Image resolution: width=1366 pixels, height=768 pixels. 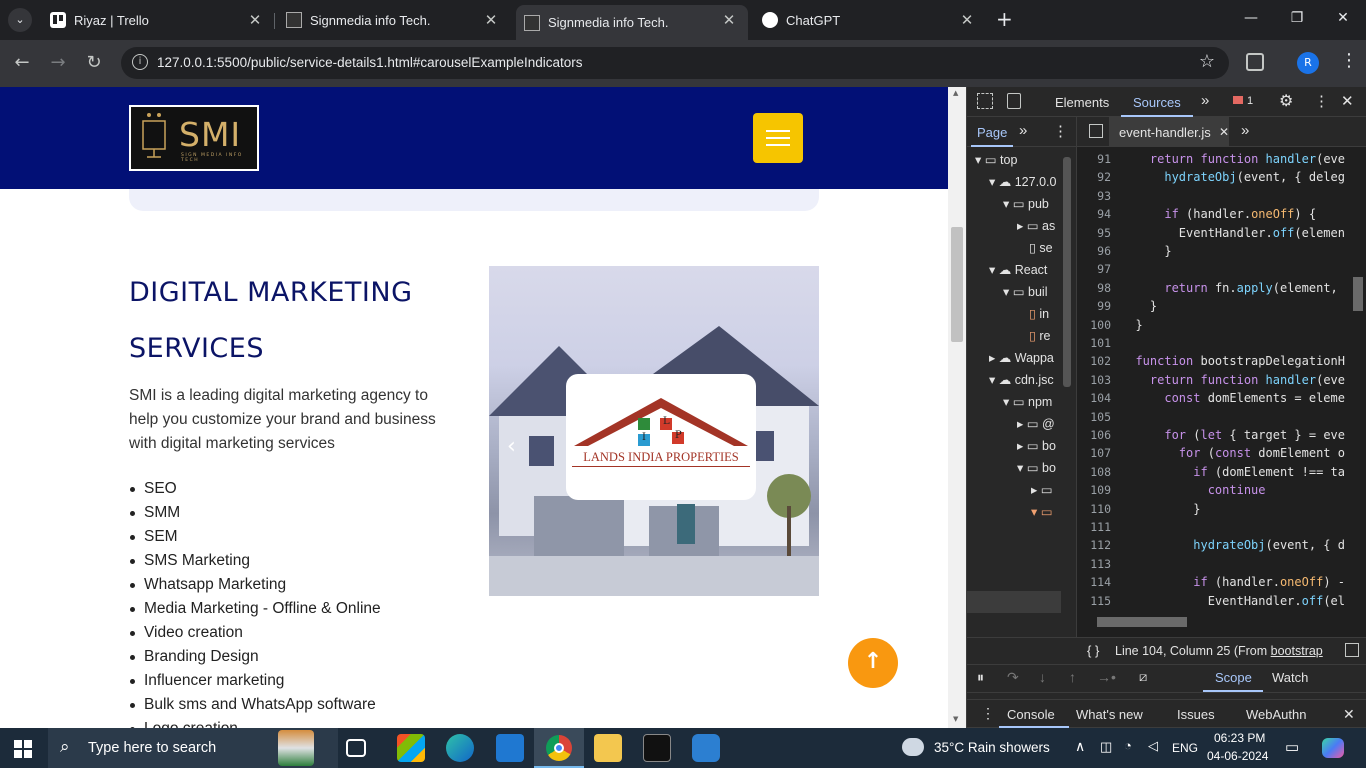 I want to click on language-indicator: ENG, so click(x=1185, y=748).